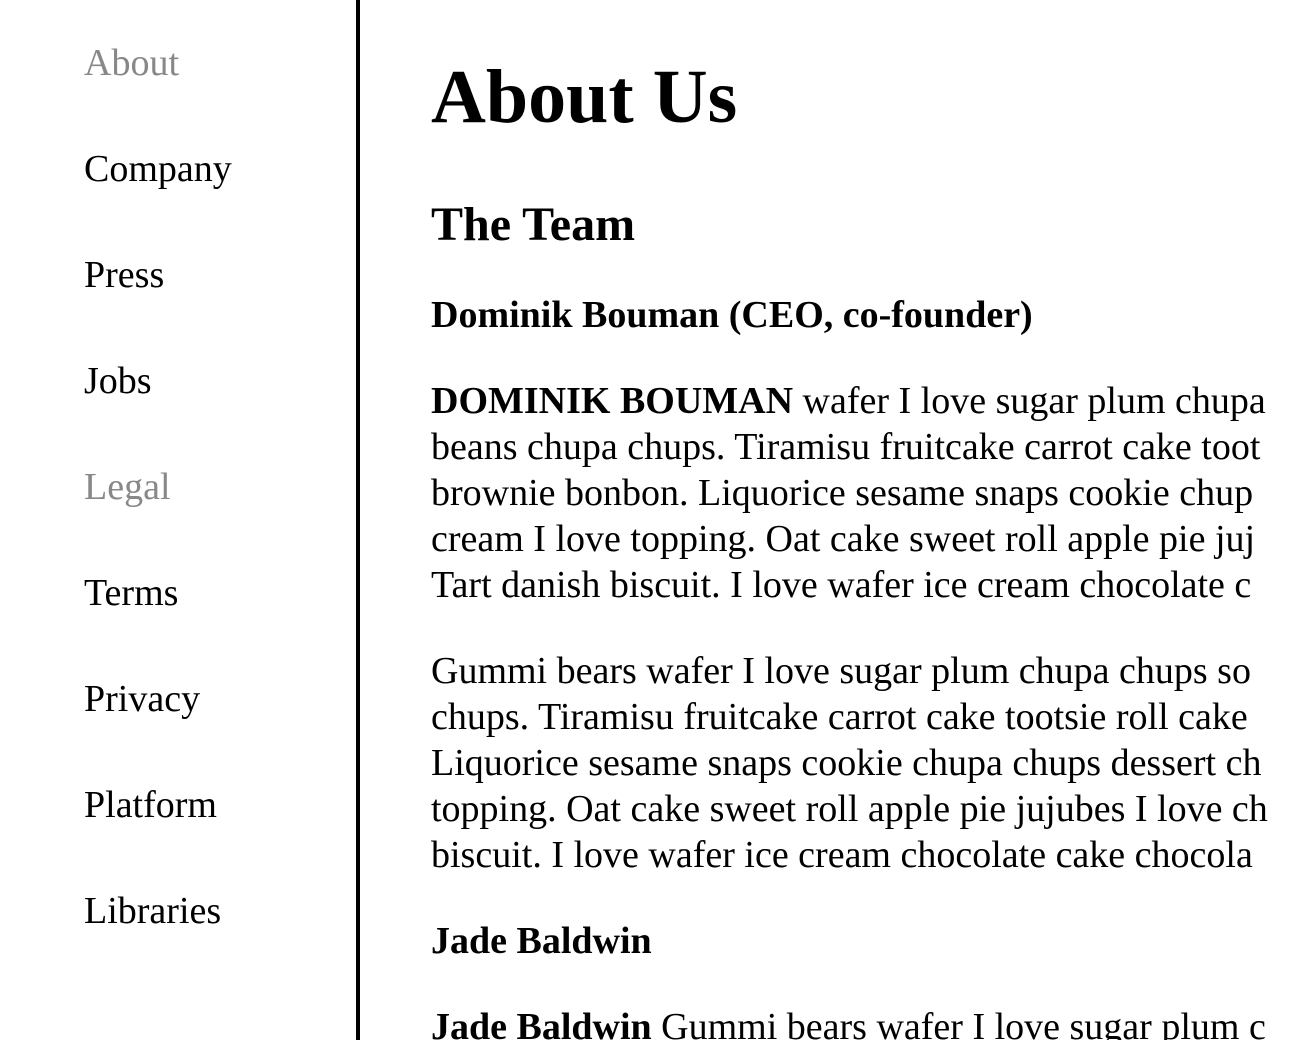  What do you see at coordinates (124, 275) in the screenshot?
I see `sidebar-item-press: Press` at bounding box center [124, 275].